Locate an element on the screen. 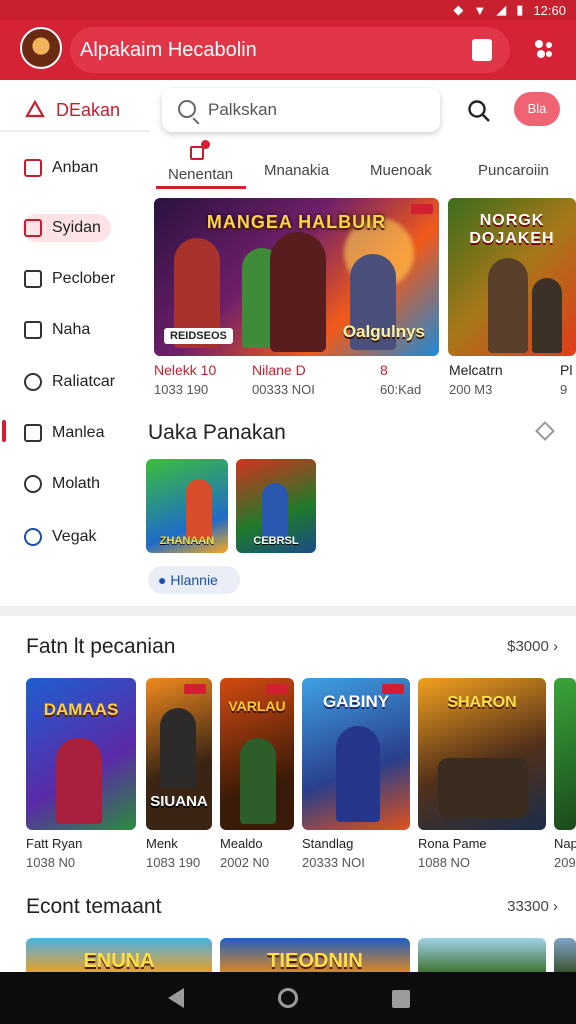  chip-label: Hlannie is located at coordinates (194, 580).